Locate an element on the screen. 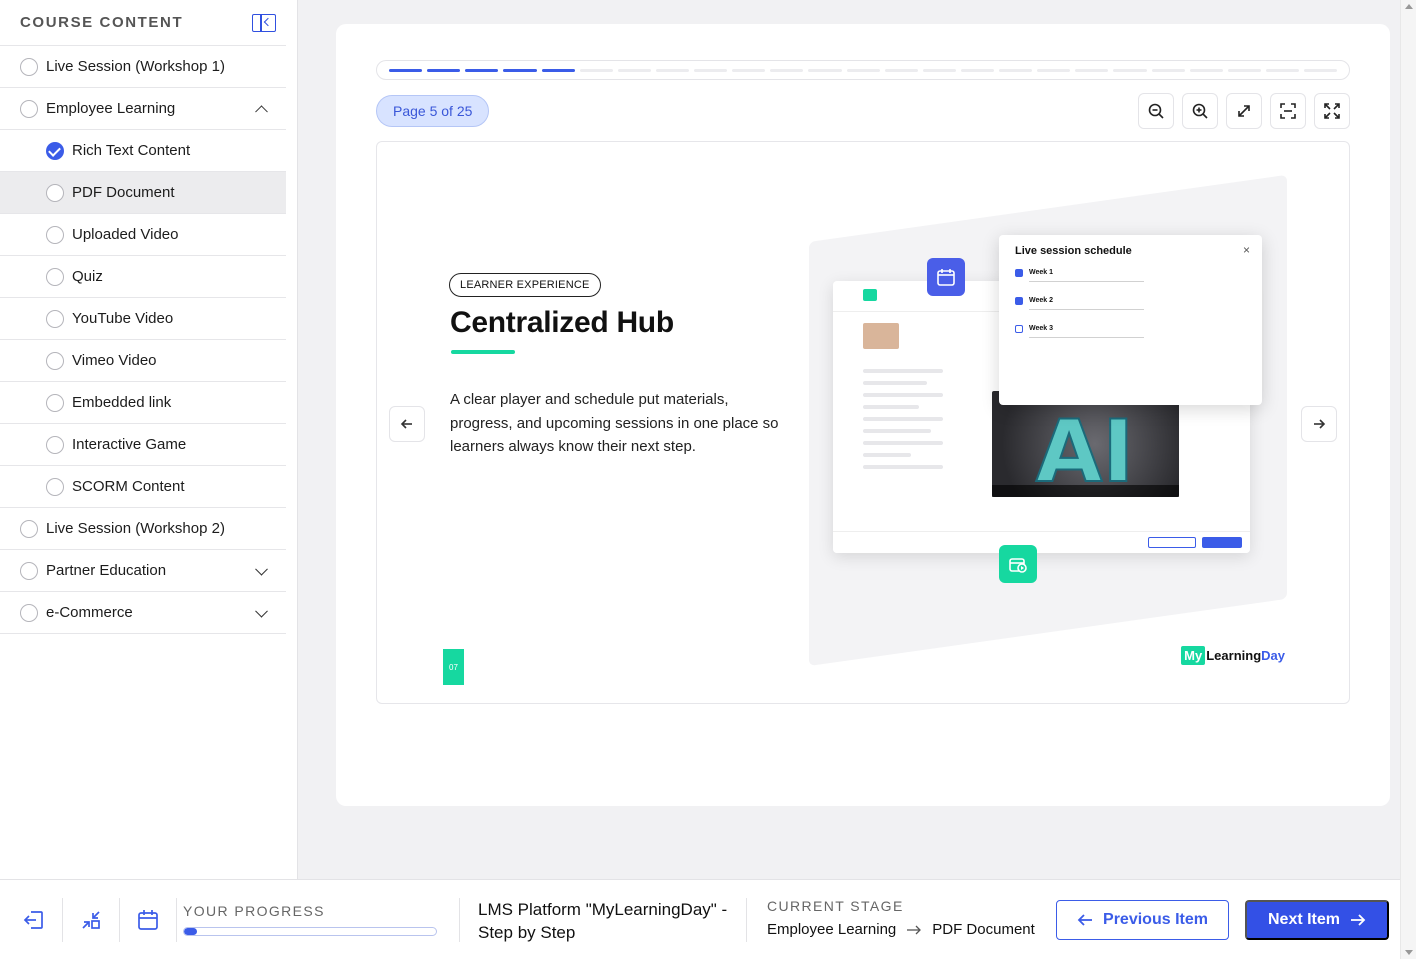  calendar-icon is located at coordinates (148, 920).